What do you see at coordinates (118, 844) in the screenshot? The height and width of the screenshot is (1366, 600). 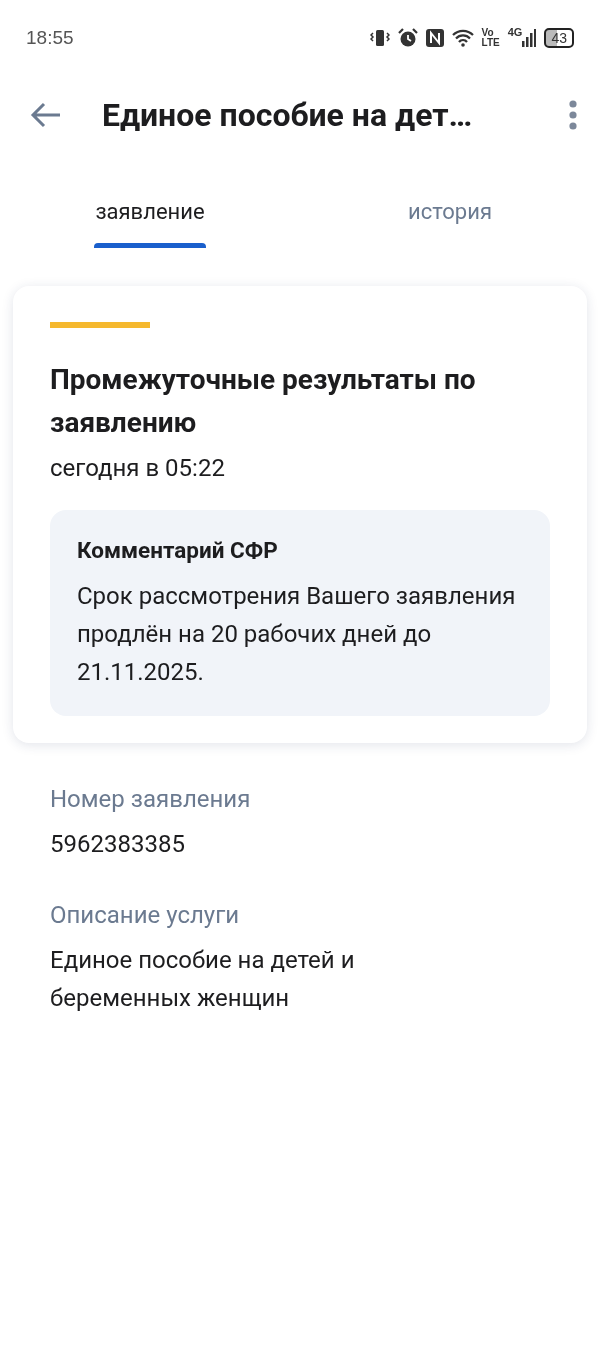 I see `field-value: 5962383385` at bounding box center [118, 844].